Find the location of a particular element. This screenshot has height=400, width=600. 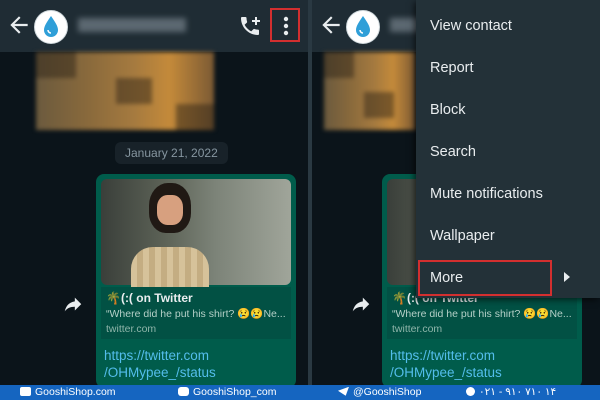

menu-item-view-contact: View contact is located at coordinates (508, 26).